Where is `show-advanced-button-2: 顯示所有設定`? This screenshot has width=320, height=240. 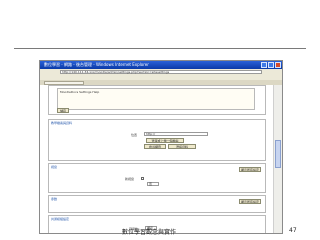
show-advanced-button-2: 顯示所有設定 is located at coordinates (250, 201).